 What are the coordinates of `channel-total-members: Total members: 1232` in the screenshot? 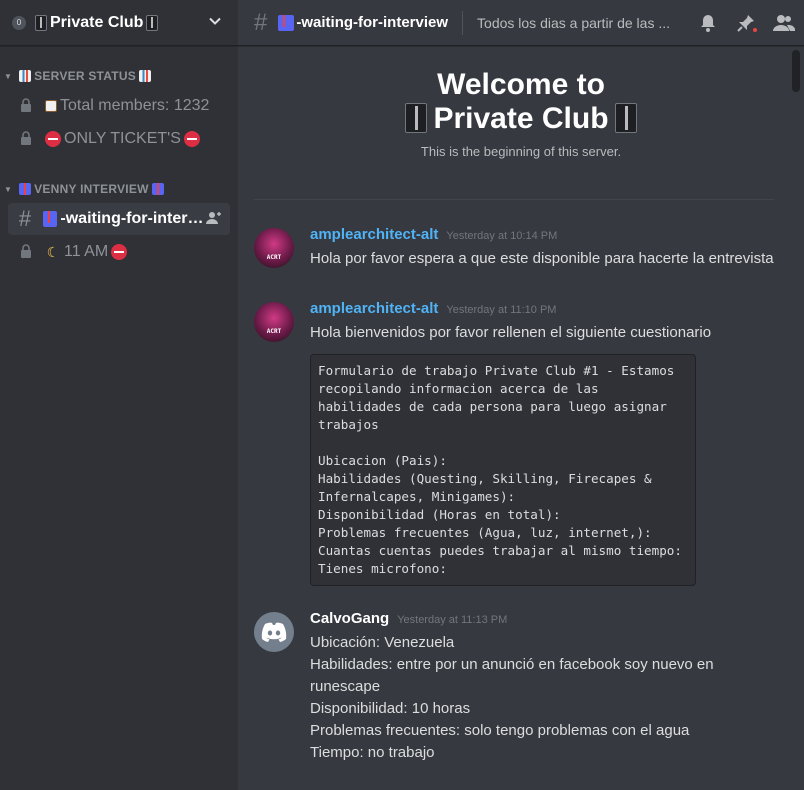 It's located at (119, 106).